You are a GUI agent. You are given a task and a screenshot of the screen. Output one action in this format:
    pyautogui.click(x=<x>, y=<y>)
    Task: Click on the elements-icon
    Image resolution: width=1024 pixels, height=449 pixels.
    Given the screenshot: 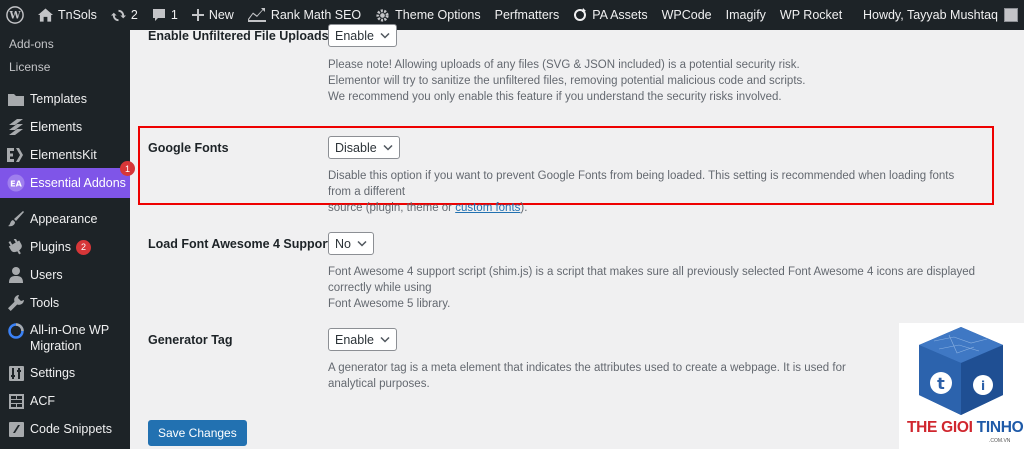 What is the action you would take?
    pyautogui.click(x=16, y=127)
    